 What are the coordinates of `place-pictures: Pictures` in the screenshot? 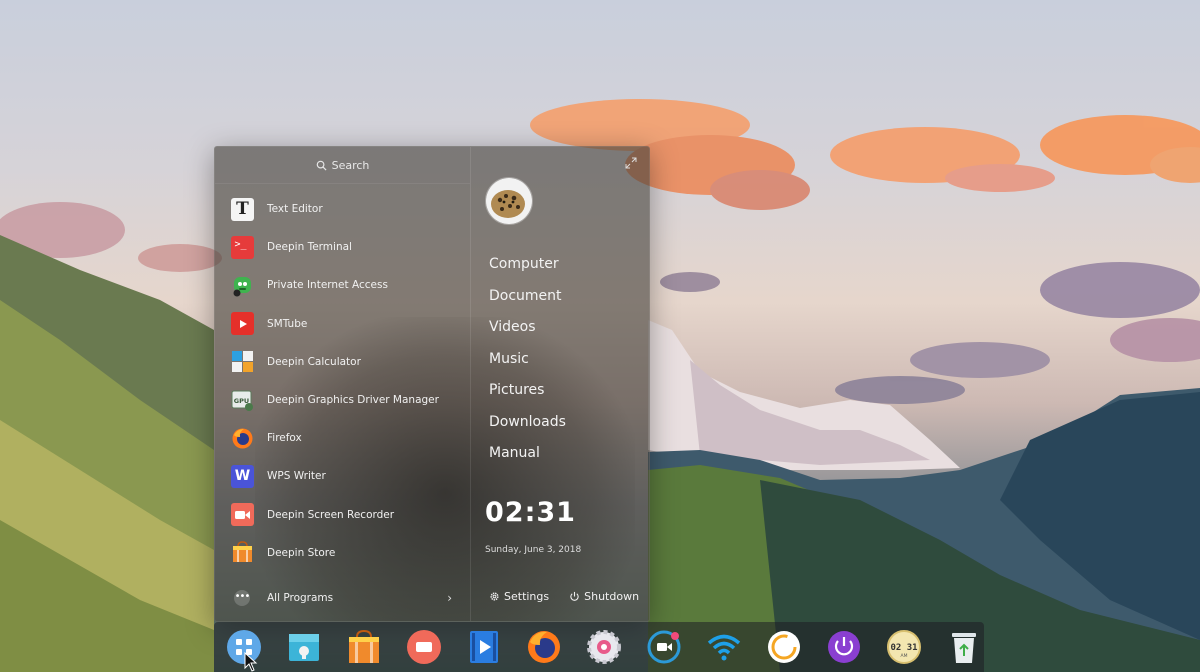 It's located at (527, 395).